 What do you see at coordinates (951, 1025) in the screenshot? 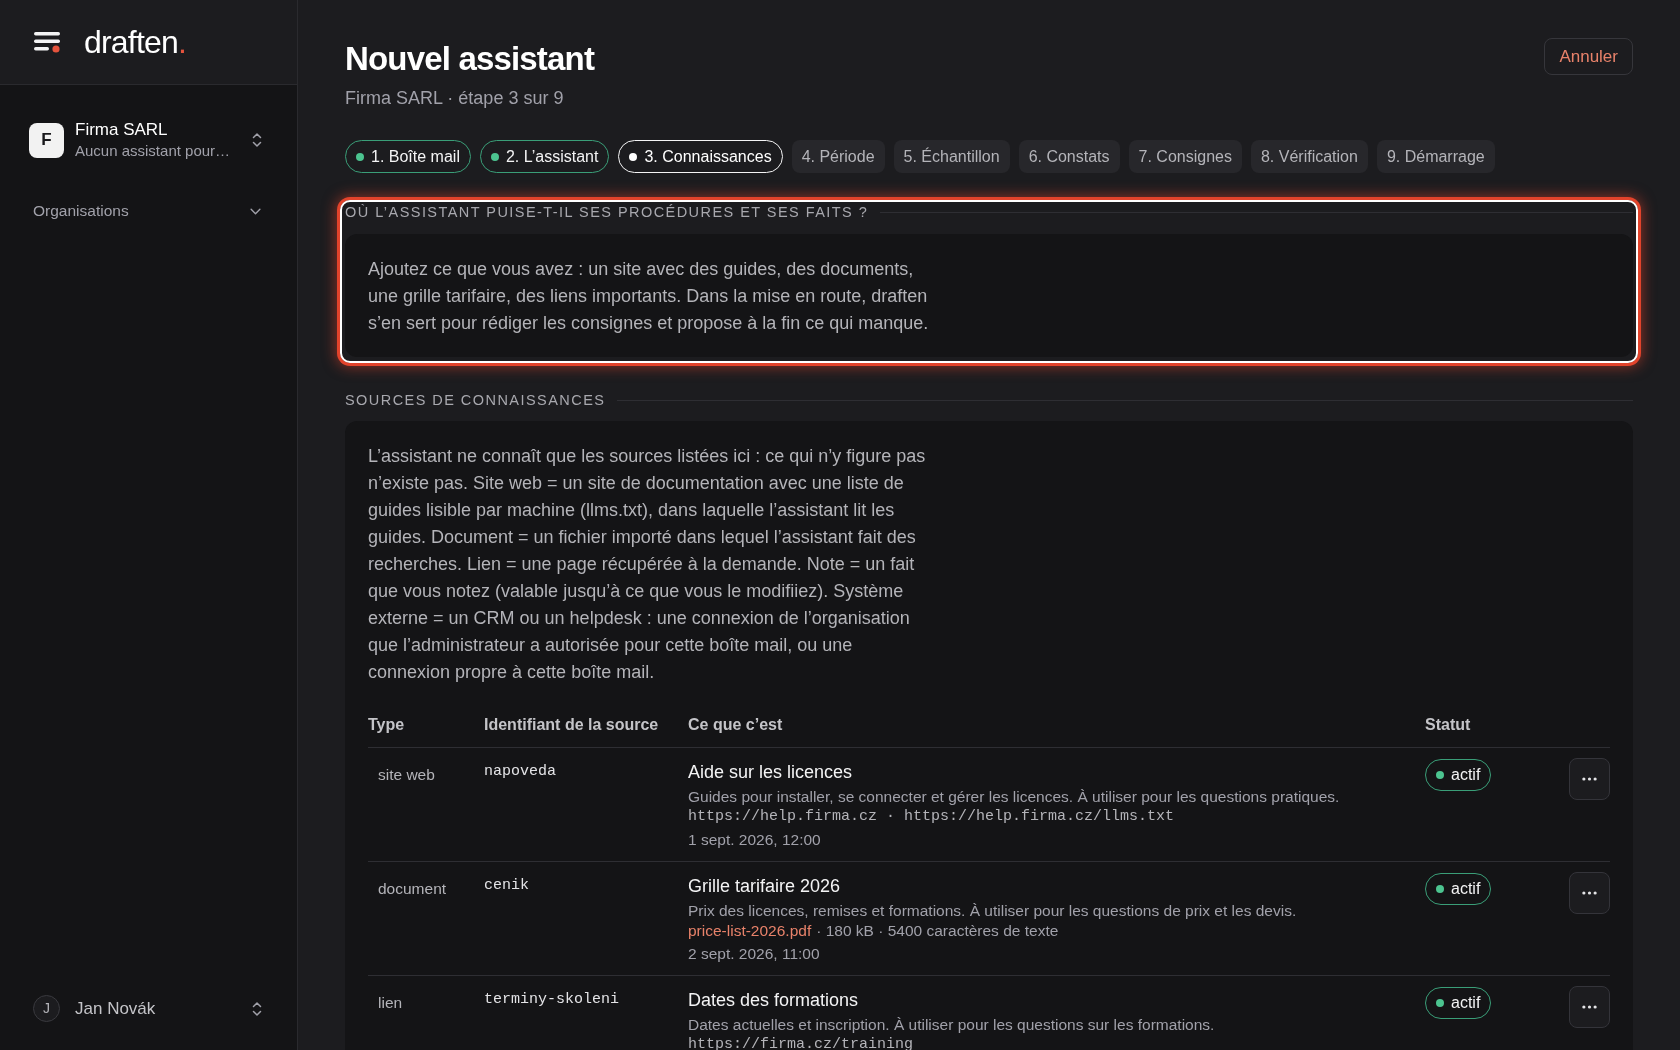
I see `source-description: Dates actuelles et inscription. À utiliser pour les questions sur les formations.` at bounding box center [951, 1025].